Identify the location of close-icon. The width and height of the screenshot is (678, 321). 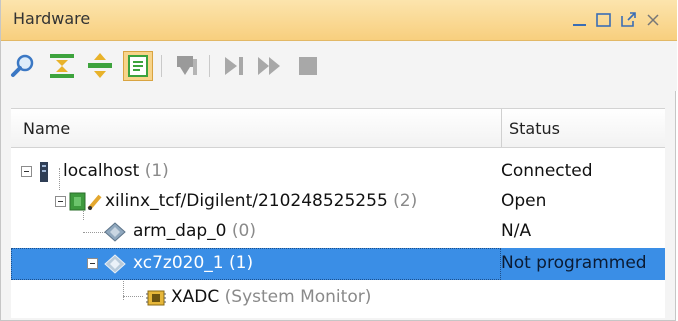
(653, 19).